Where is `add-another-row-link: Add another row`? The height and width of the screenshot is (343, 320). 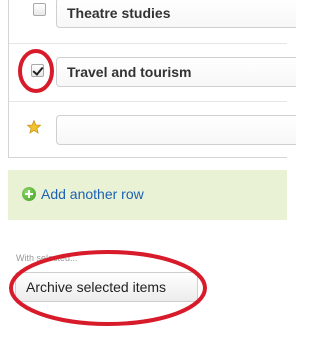 add-another-row-link: Add another row is located at coordinates (83, 194).